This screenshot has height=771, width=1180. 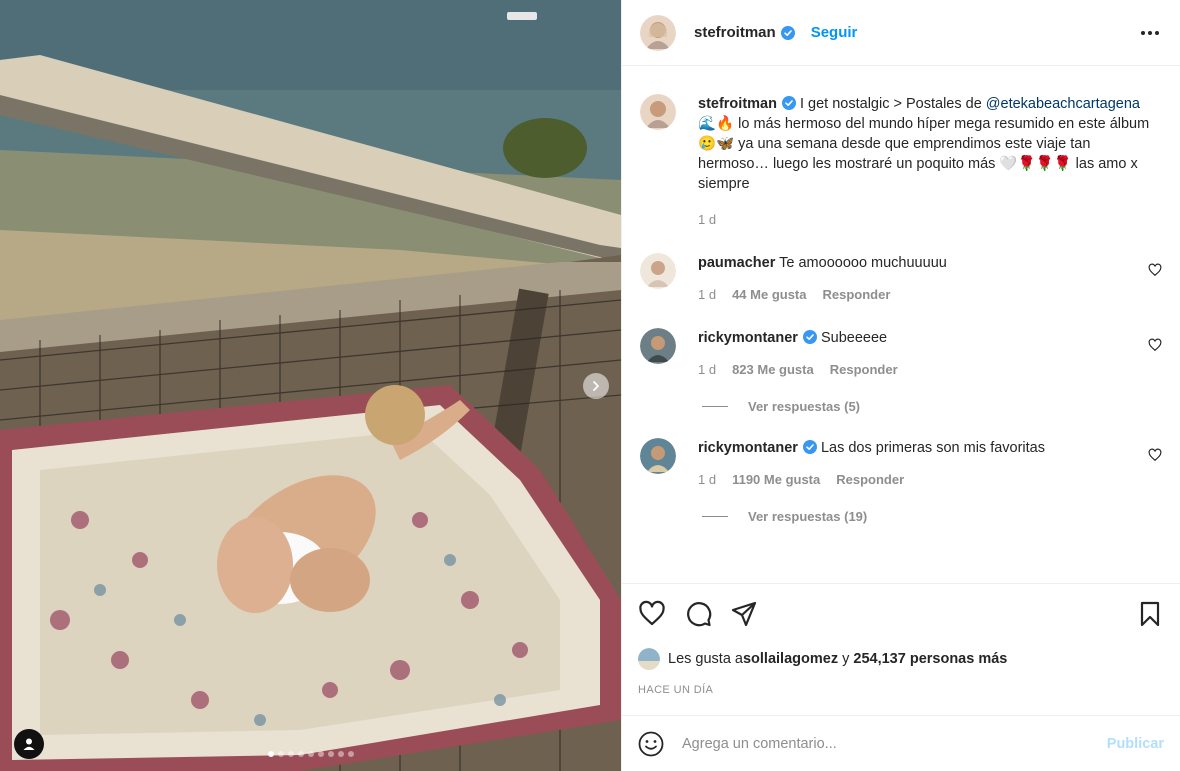 What do you see at coordinates (930, 448) in the screenshot?
I see `comment-body: Las dos primeras son mis favoritas` at bounding box center [930, 448].